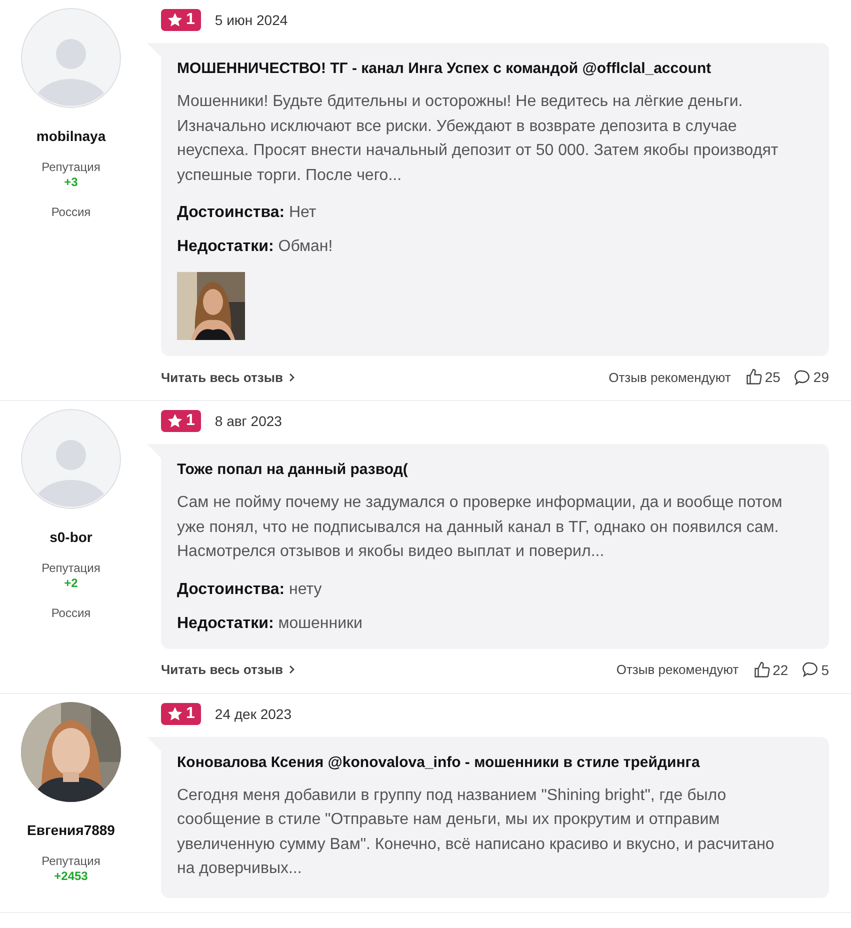 The width and height of the screenshot is (851, 928). Describe the element at coordinates (251, 20) in the screenshot. I see `review-date: 5 июн 2024` at that location.